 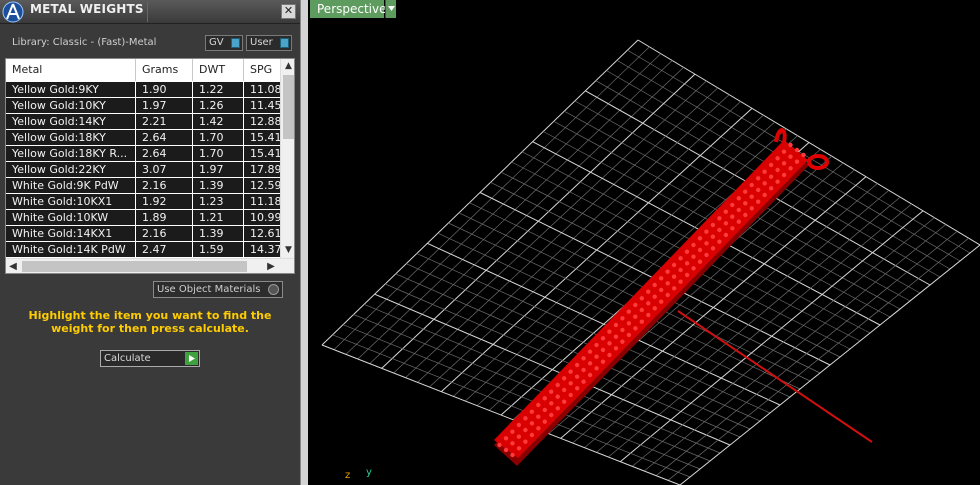 I want to click on table-row: White Gold:9K PdW 2.16 1.39 12.59, so click(x=143, y=186).